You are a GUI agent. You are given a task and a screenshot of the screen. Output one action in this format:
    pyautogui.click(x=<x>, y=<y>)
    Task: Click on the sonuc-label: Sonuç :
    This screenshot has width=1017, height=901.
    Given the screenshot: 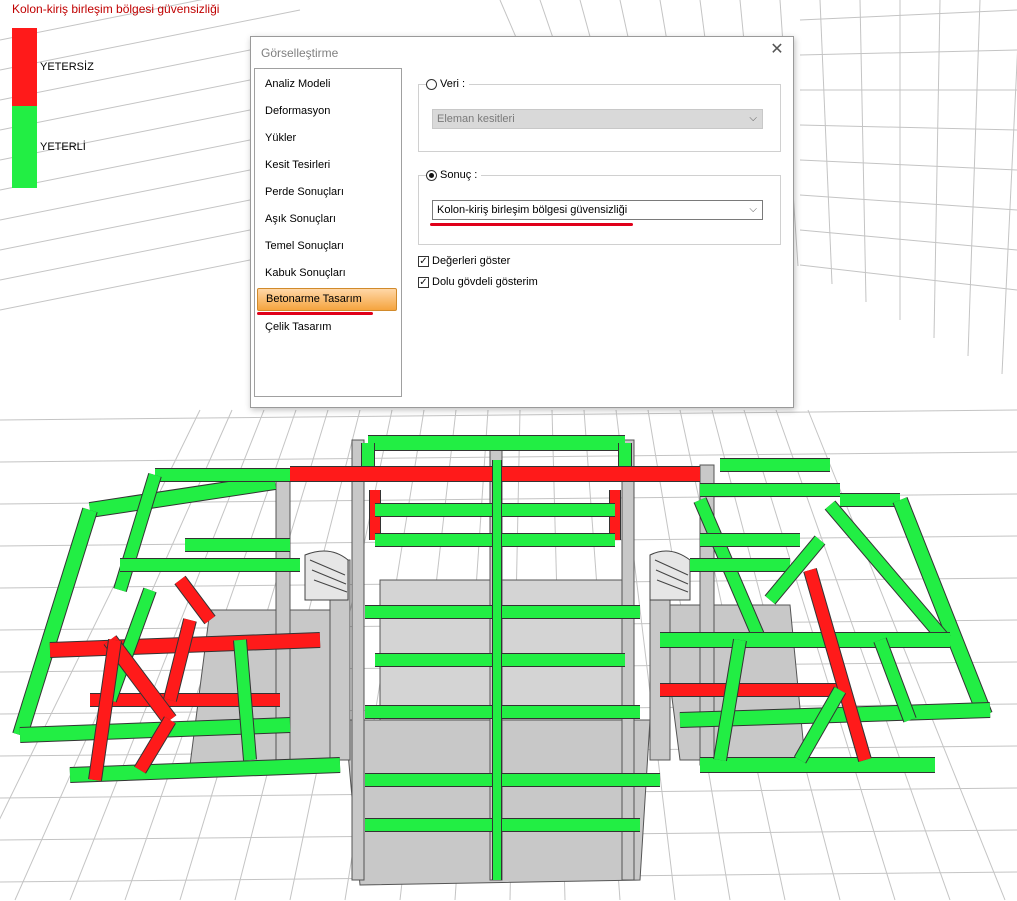 What is the action you would take?
    pyautogui.click(x=459, y=175)
    